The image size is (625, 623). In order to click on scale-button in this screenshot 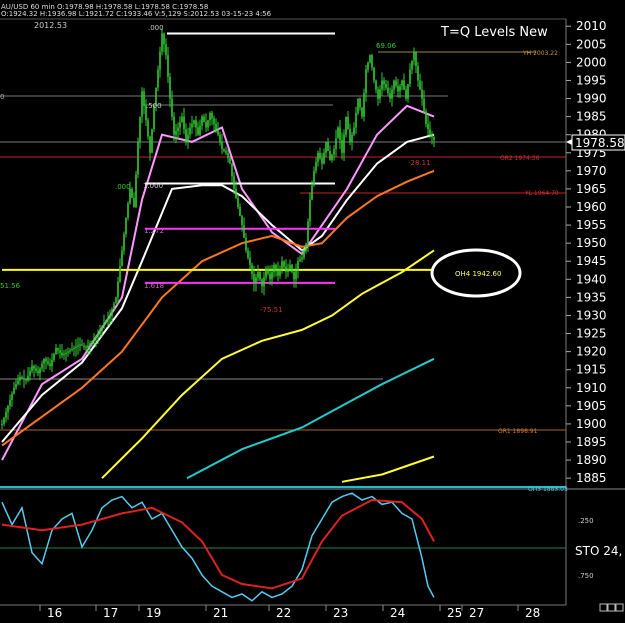, I will do `click(619, 607)`.